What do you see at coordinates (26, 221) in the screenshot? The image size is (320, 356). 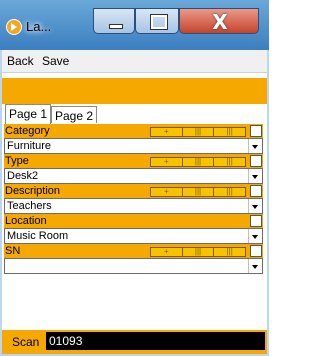 I see `location-label: Location` at bounding box center [26, 221].